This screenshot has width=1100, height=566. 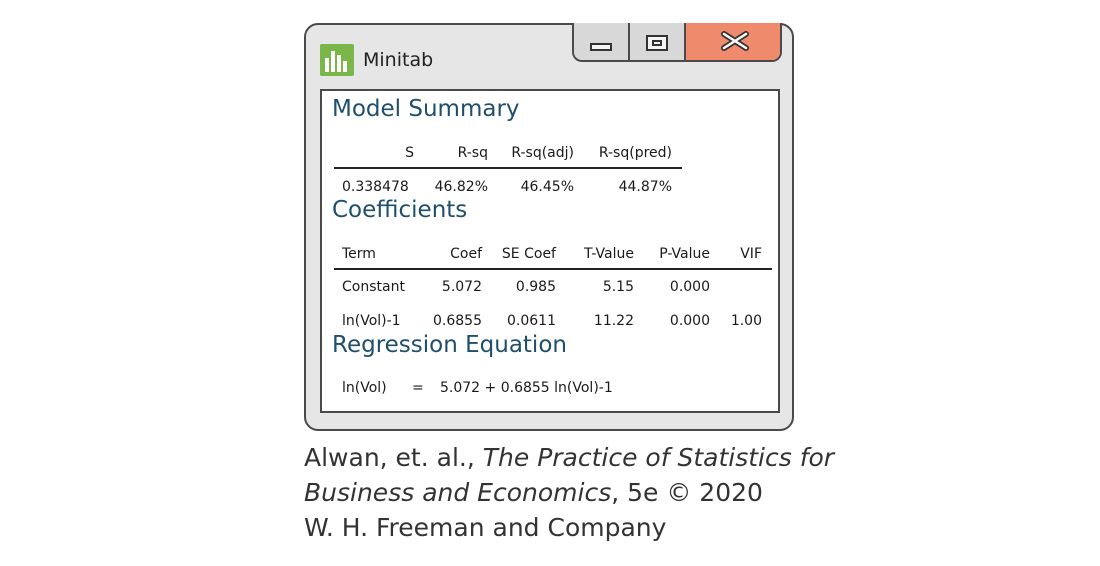 I want to click on row-t-value: 5.15, so click(x=618, y=287).